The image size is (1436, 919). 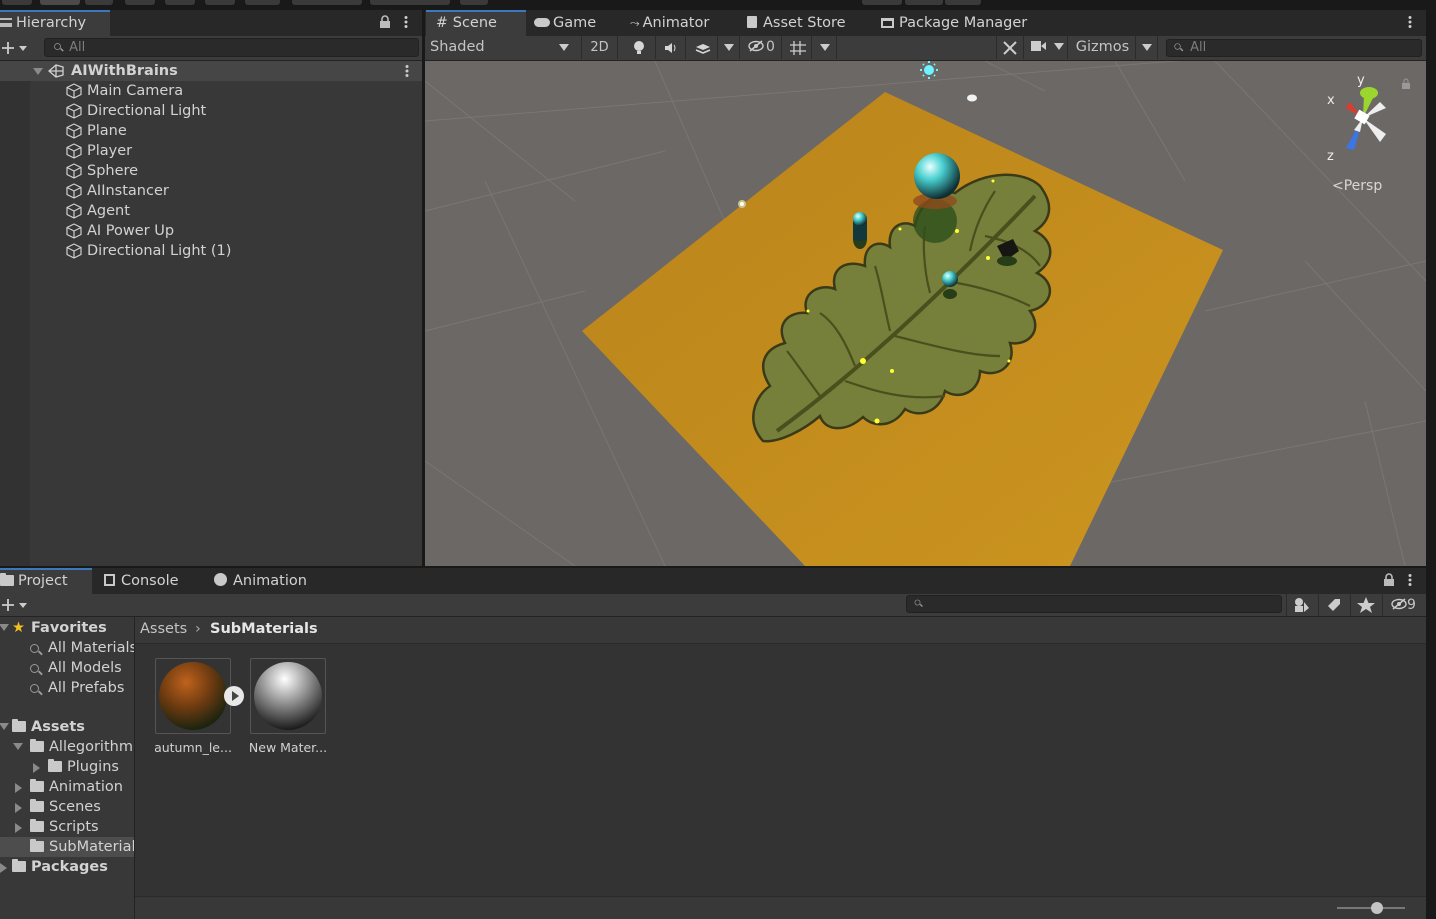 I want to click on asset-footer, so click(x=780, y=907).